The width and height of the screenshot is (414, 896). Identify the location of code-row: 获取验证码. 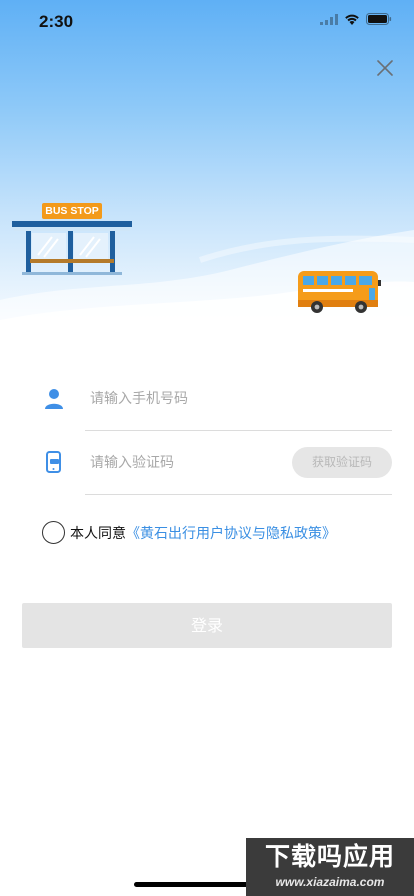
(216, 467).